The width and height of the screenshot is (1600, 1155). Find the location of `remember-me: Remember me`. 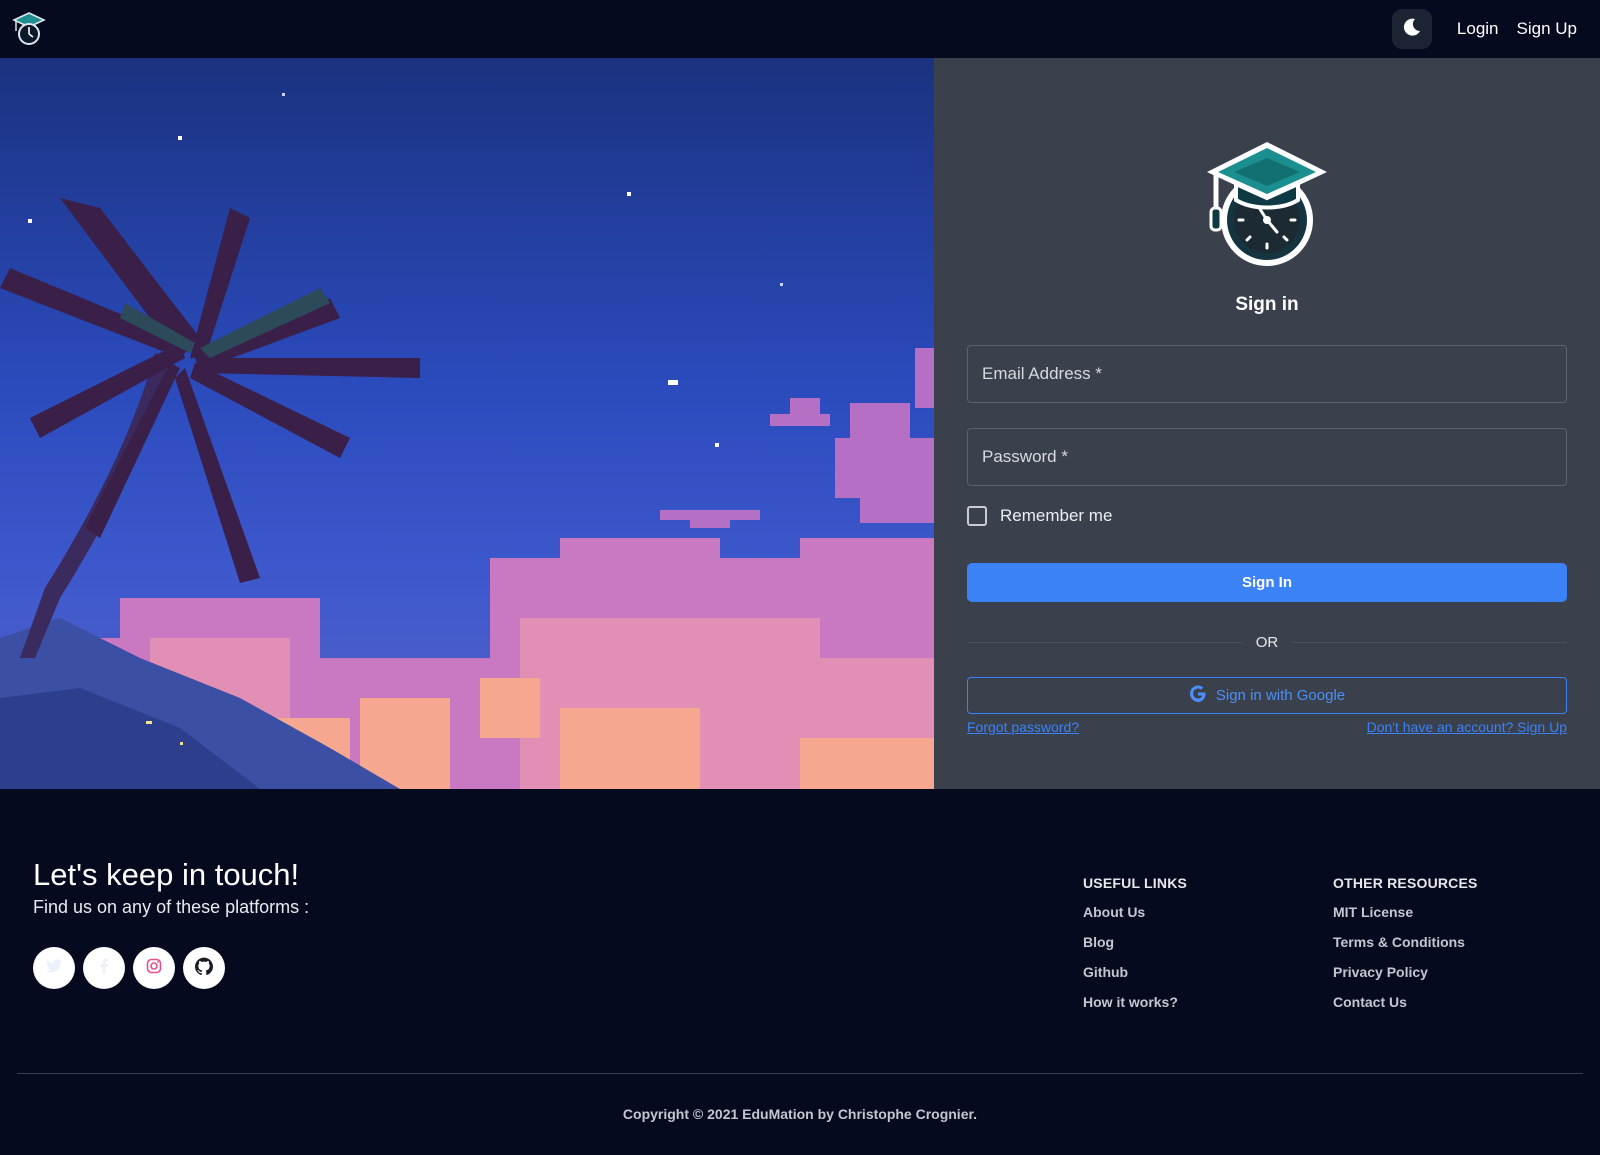

remember-me: Remember me is located at coordinates (1039, 516).